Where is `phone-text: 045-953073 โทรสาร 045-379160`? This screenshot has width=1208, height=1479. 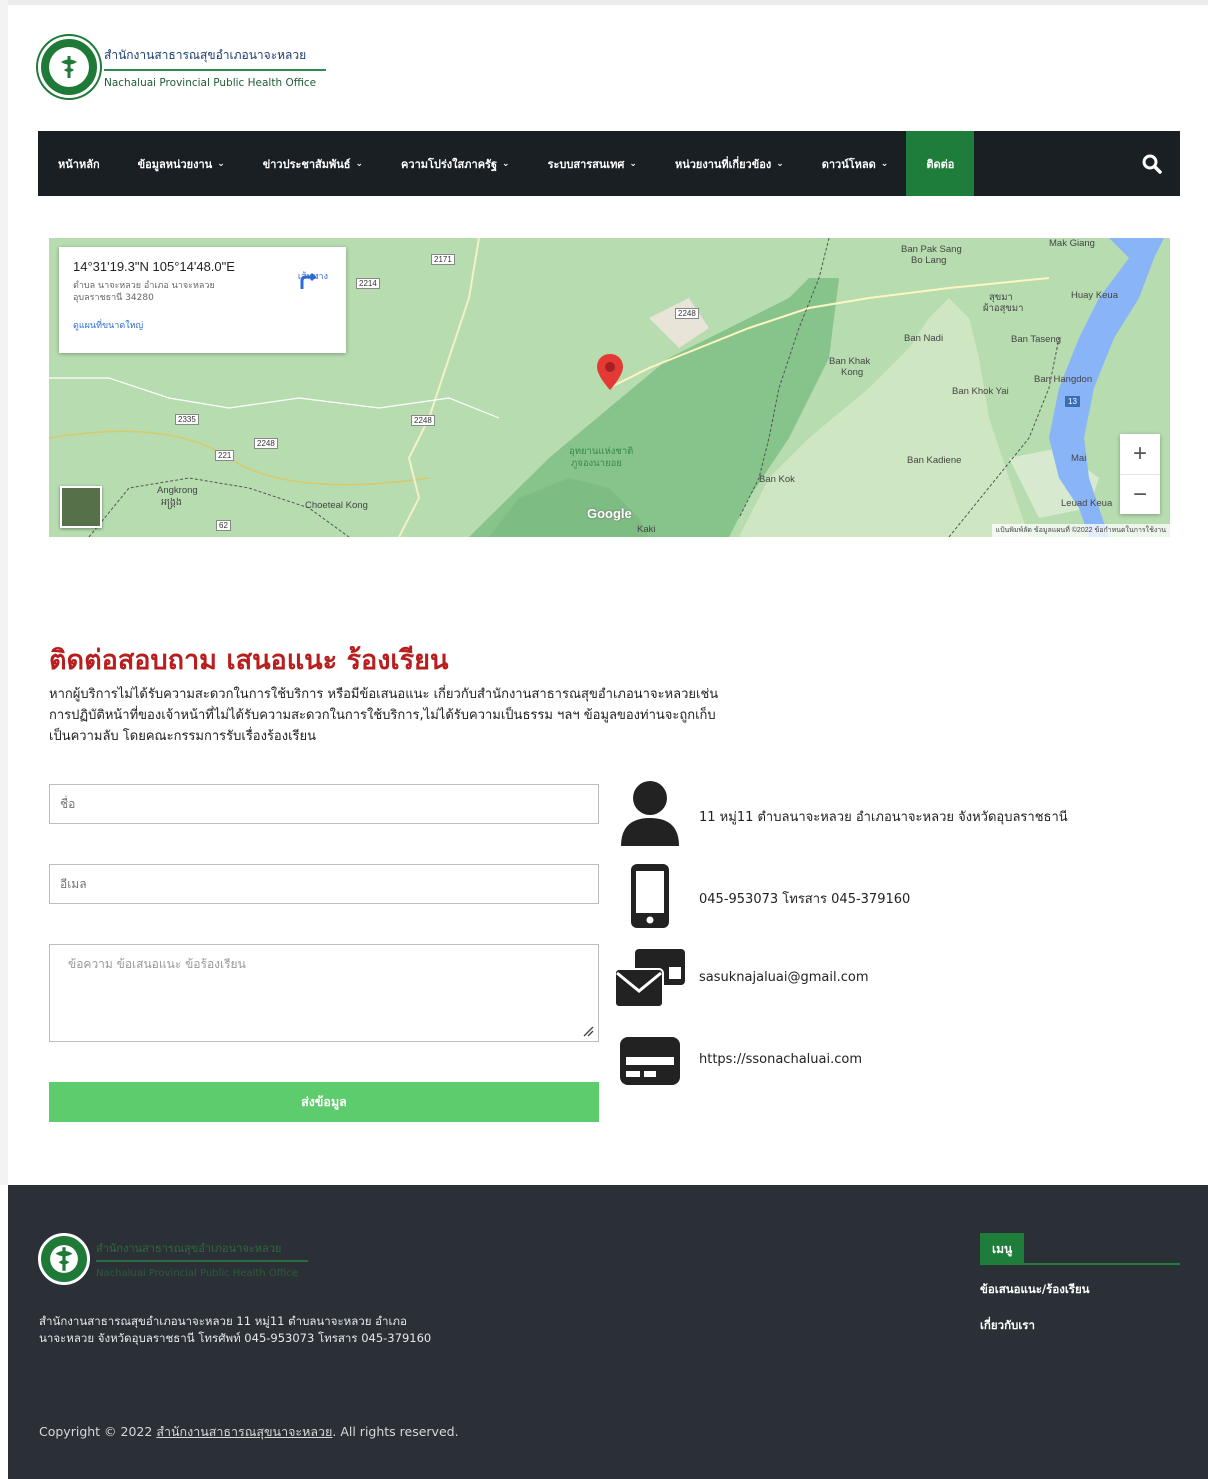 phone-text: 045-953073 โทรสาร 045-379160 is located at coordinates (805, 899).